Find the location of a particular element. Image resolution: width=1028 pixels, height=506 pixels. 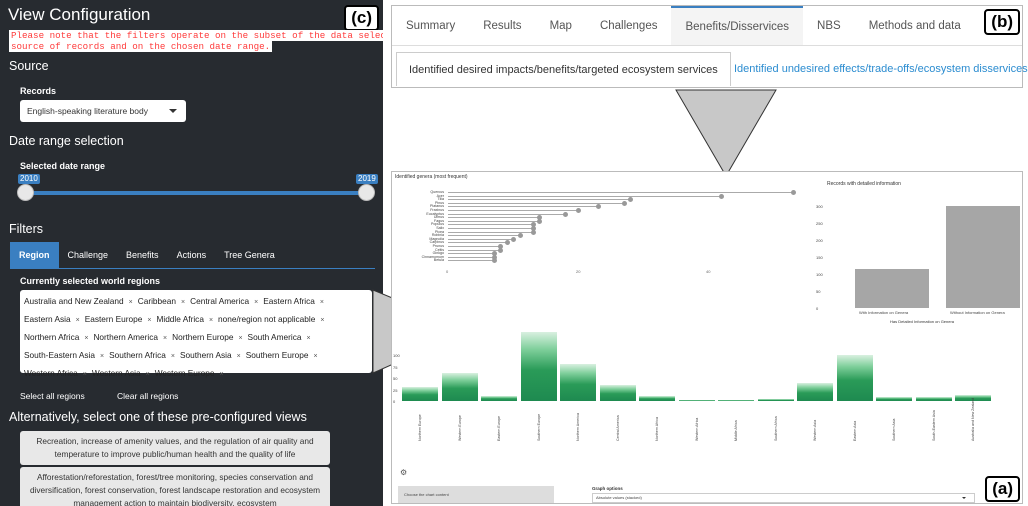

region-tick-label: Western Europe is located at coordinates (459, 428).